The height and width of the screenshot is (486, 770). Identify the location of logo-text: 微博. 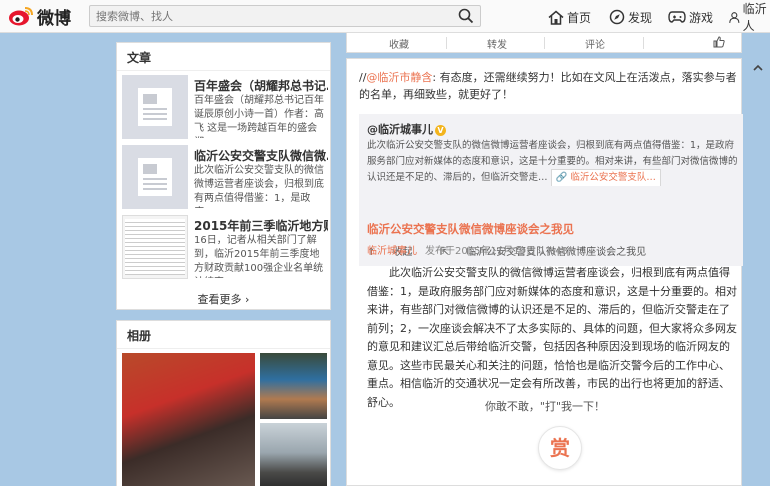
(54, 18).